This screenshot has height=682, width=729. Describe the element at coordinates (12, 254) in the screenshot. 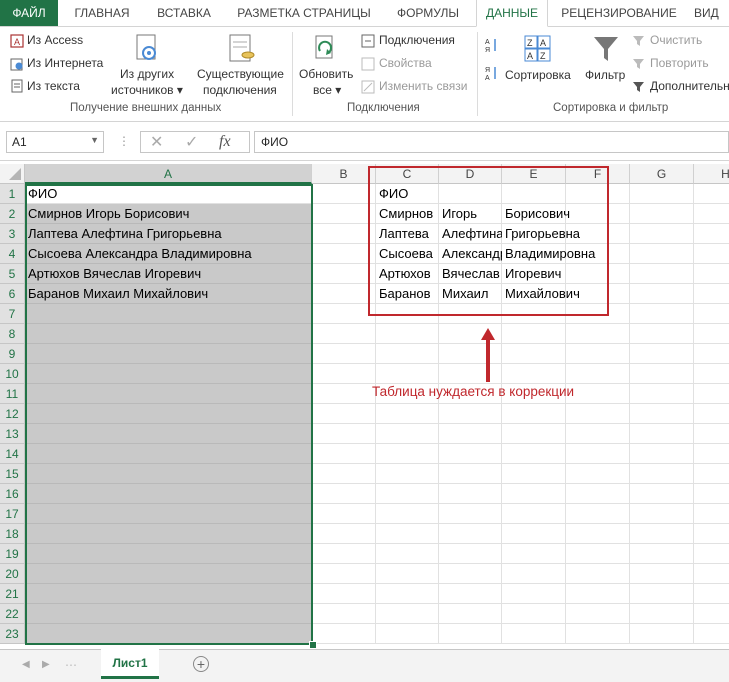

I see `row-header-4: 4` at that location.